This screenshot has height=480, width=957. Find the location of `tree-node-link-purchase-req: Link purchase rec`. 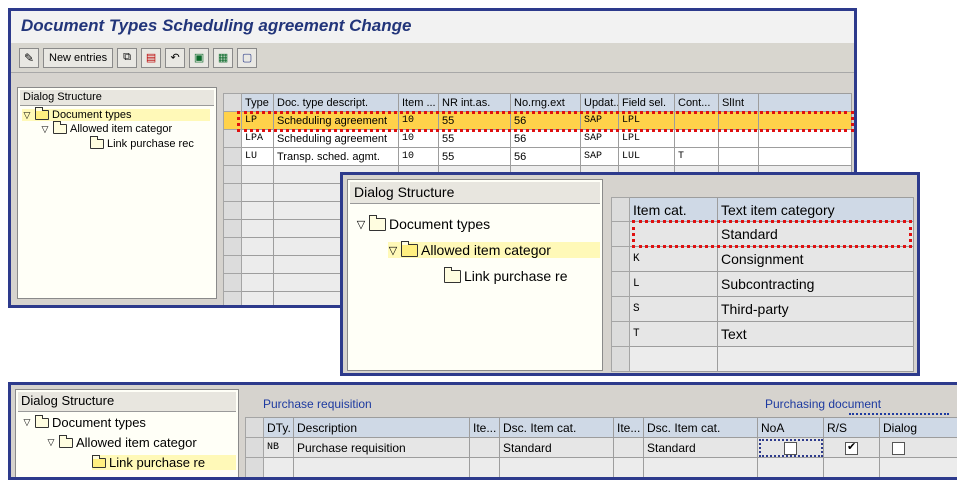

tree-node-link-purchase-req: Link purchase rec is located at coordinates (142, 143).